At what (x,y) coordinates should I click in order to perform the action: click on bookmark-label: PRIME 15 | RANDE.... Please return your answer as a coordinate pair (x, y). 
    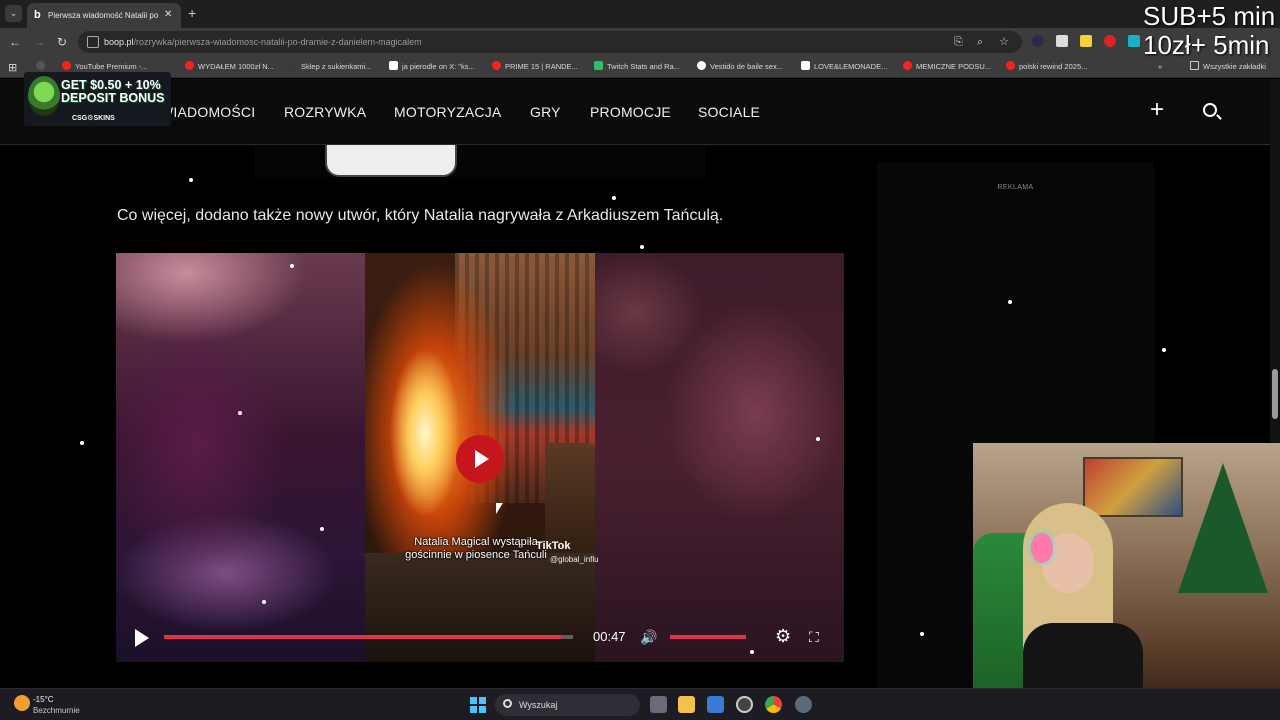
    Looking at the image, I should click on (541, 66).